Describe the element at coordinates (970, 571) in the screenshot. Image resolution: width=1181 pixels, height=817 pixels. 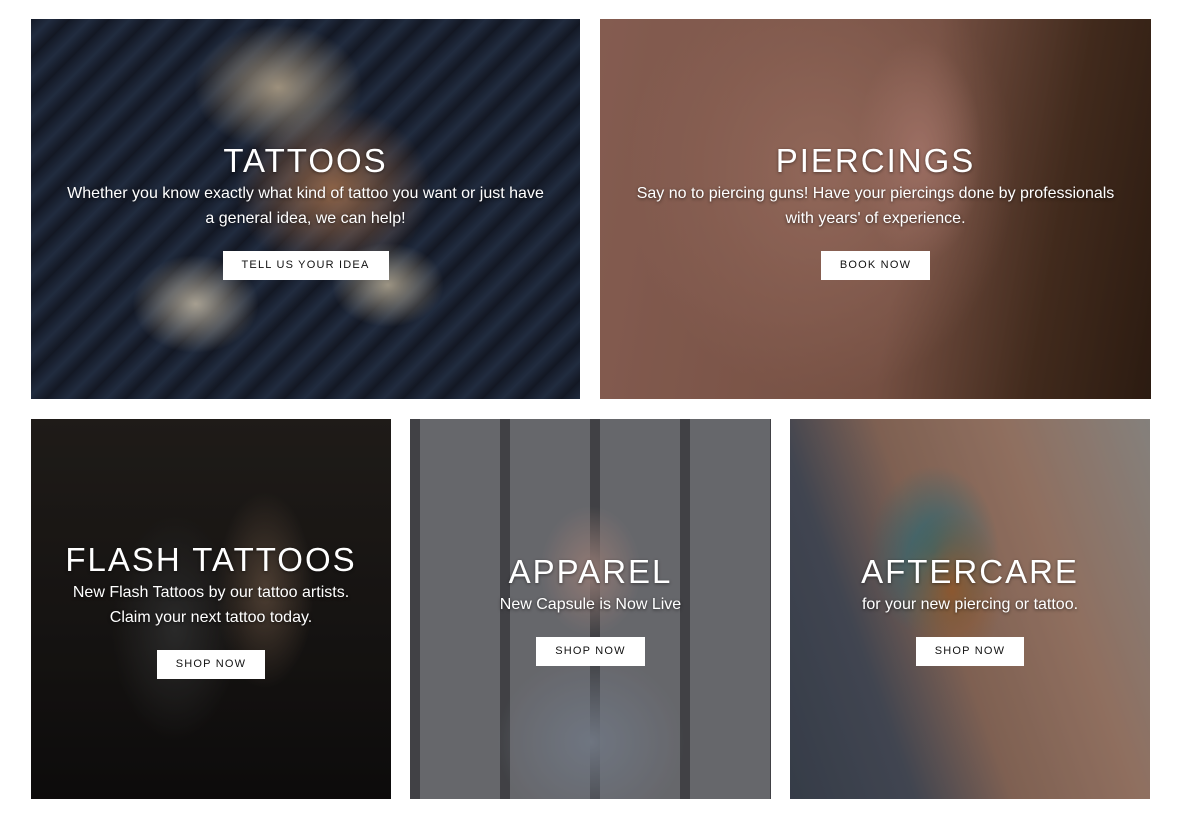
I see `aftercare-title: AFTERCARE` at that location.